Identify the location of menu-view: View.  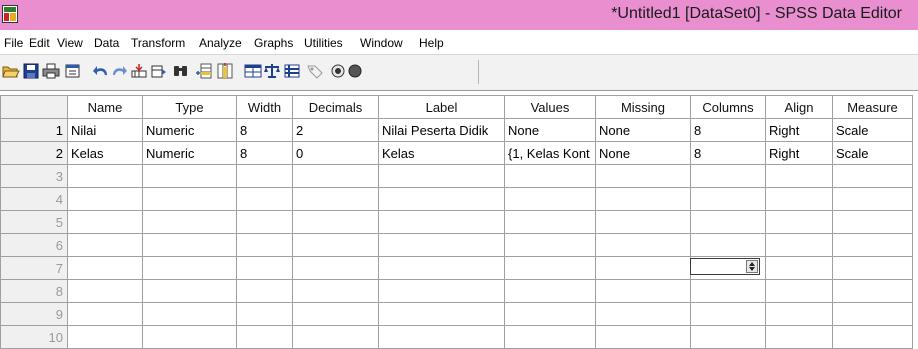
(70, 43).